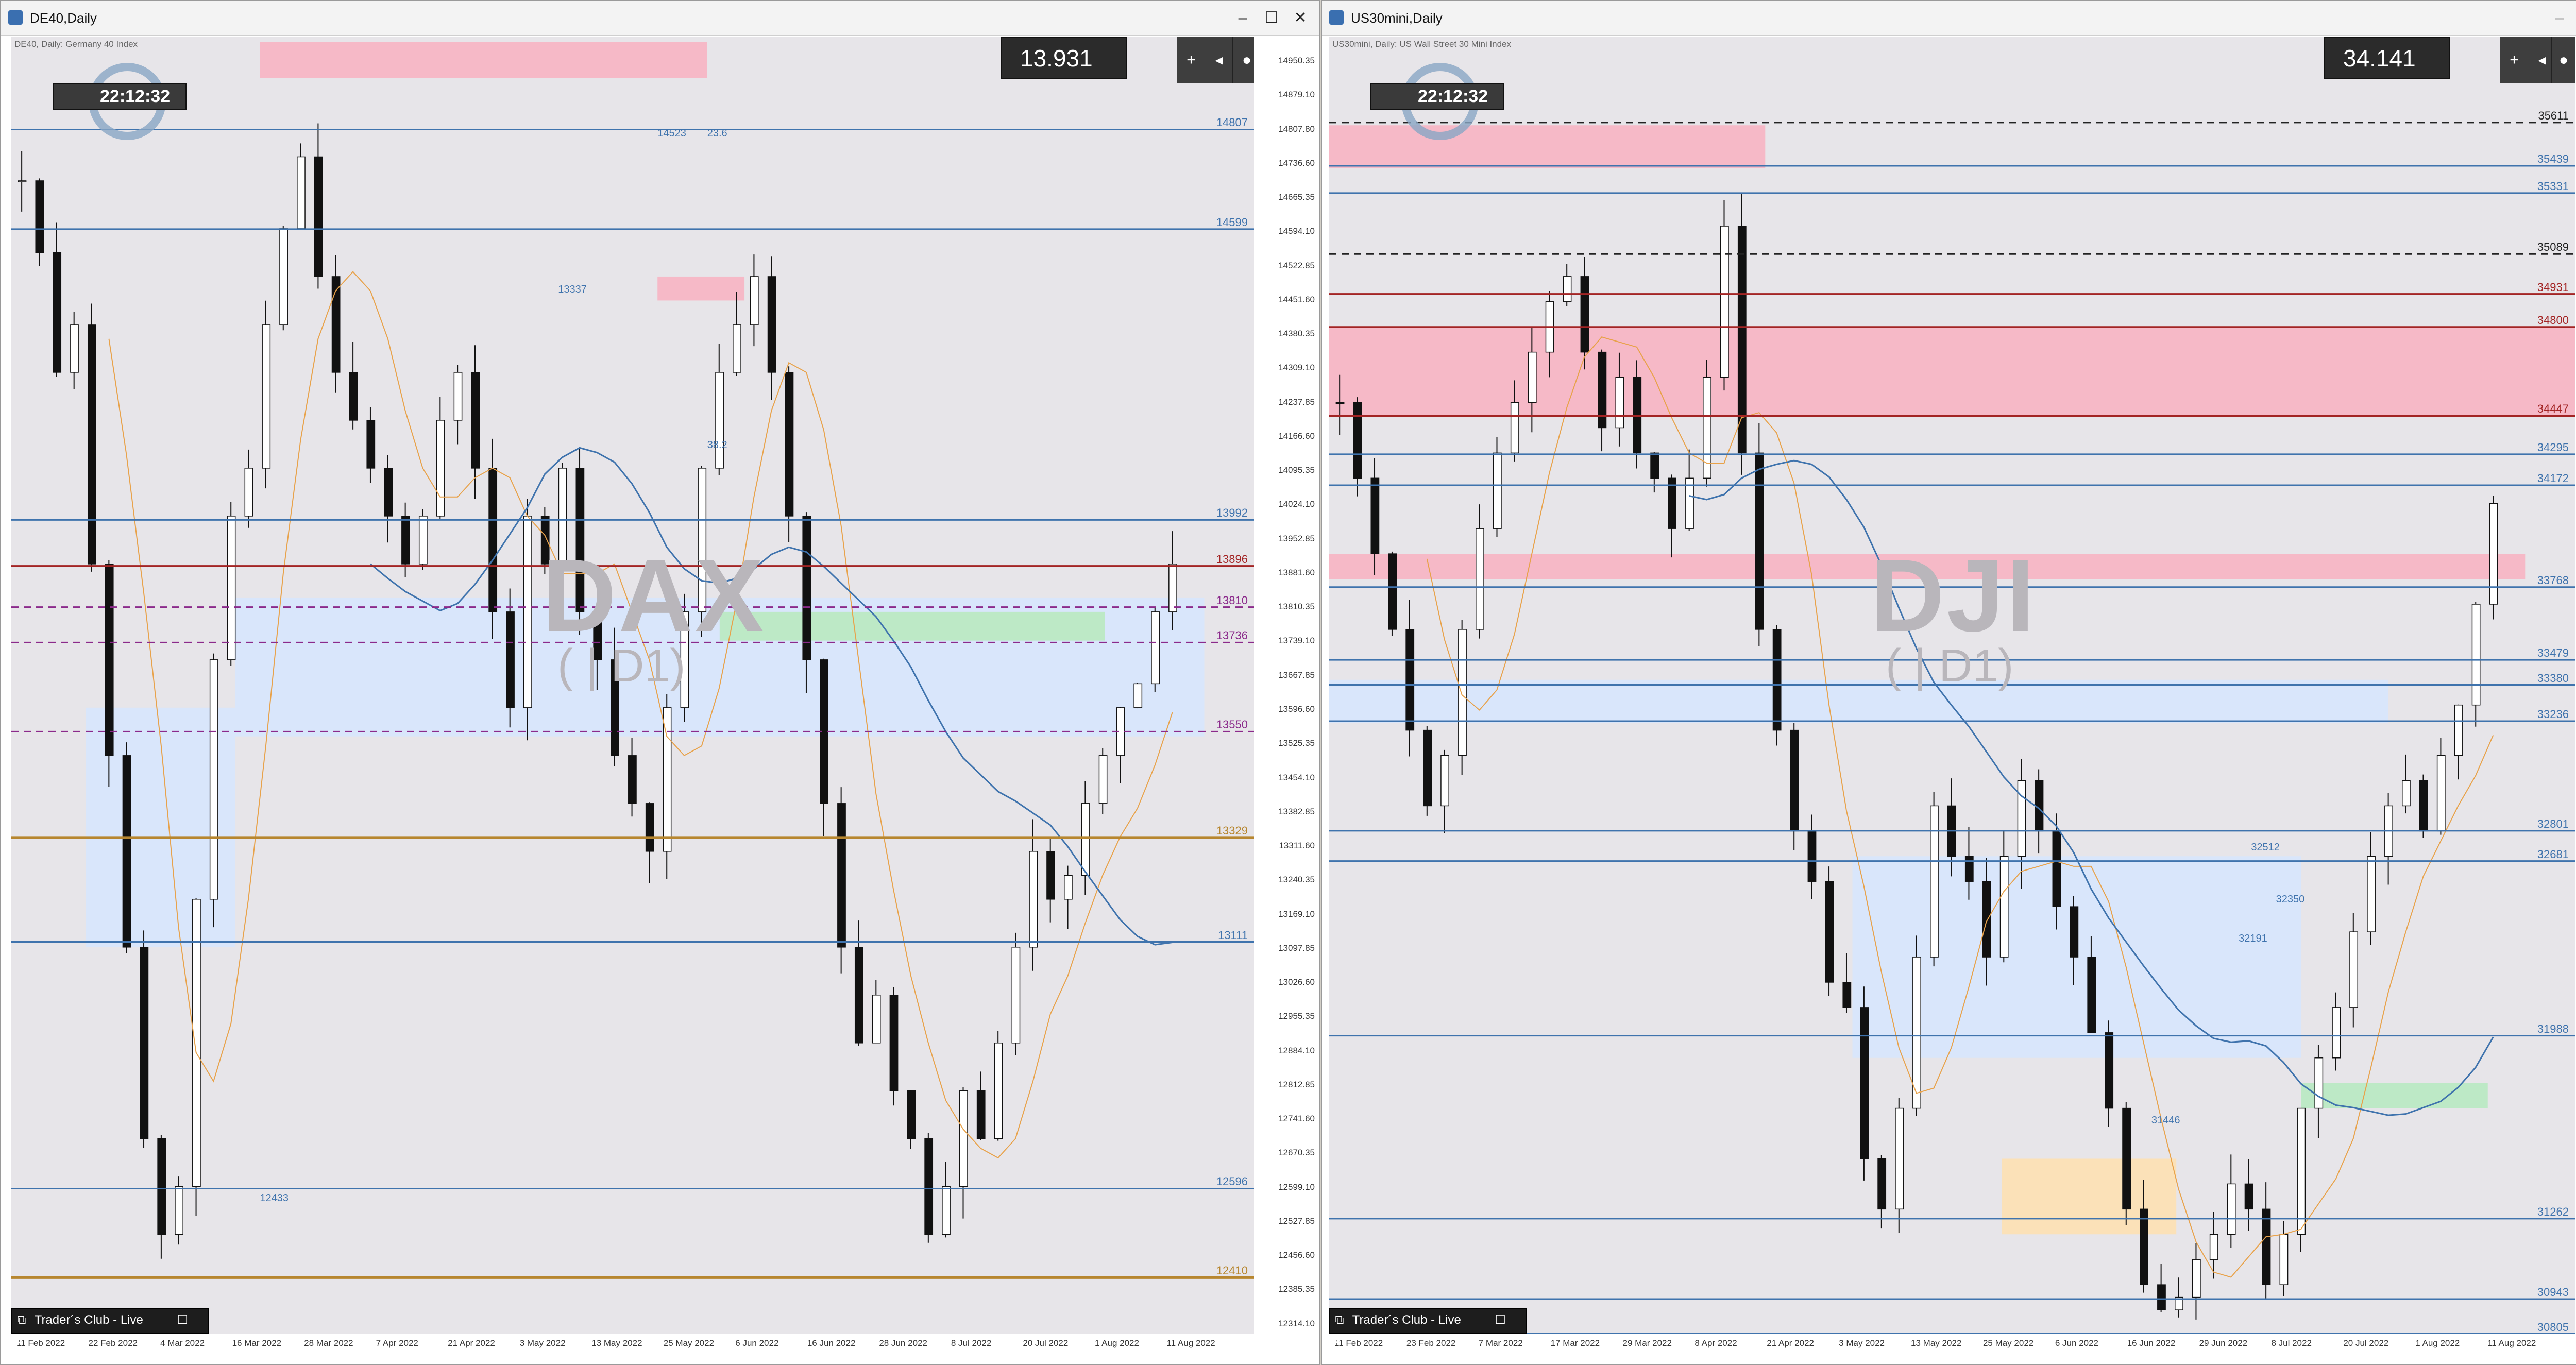  I want to click on date-tick-label: 1 Aug 2022, so click(2437, 1343).